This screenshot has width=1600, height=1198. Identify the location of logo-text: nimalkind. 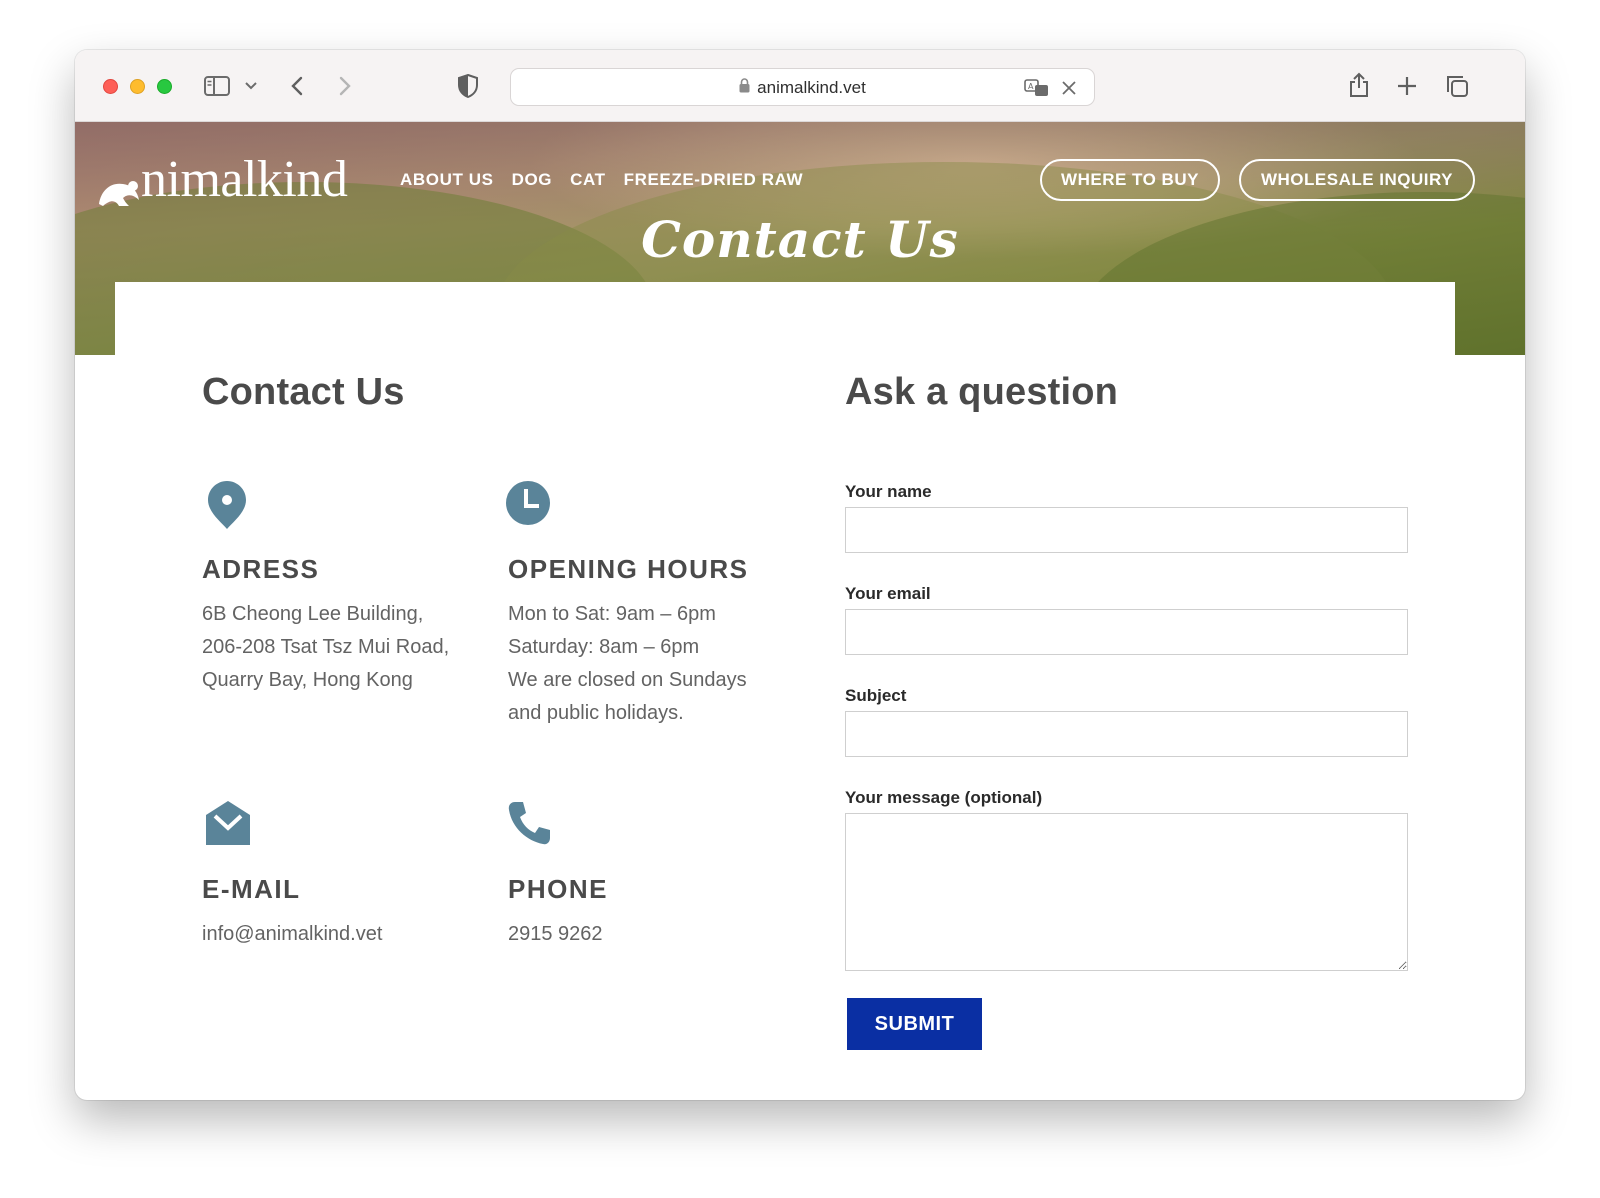
(244, 179).